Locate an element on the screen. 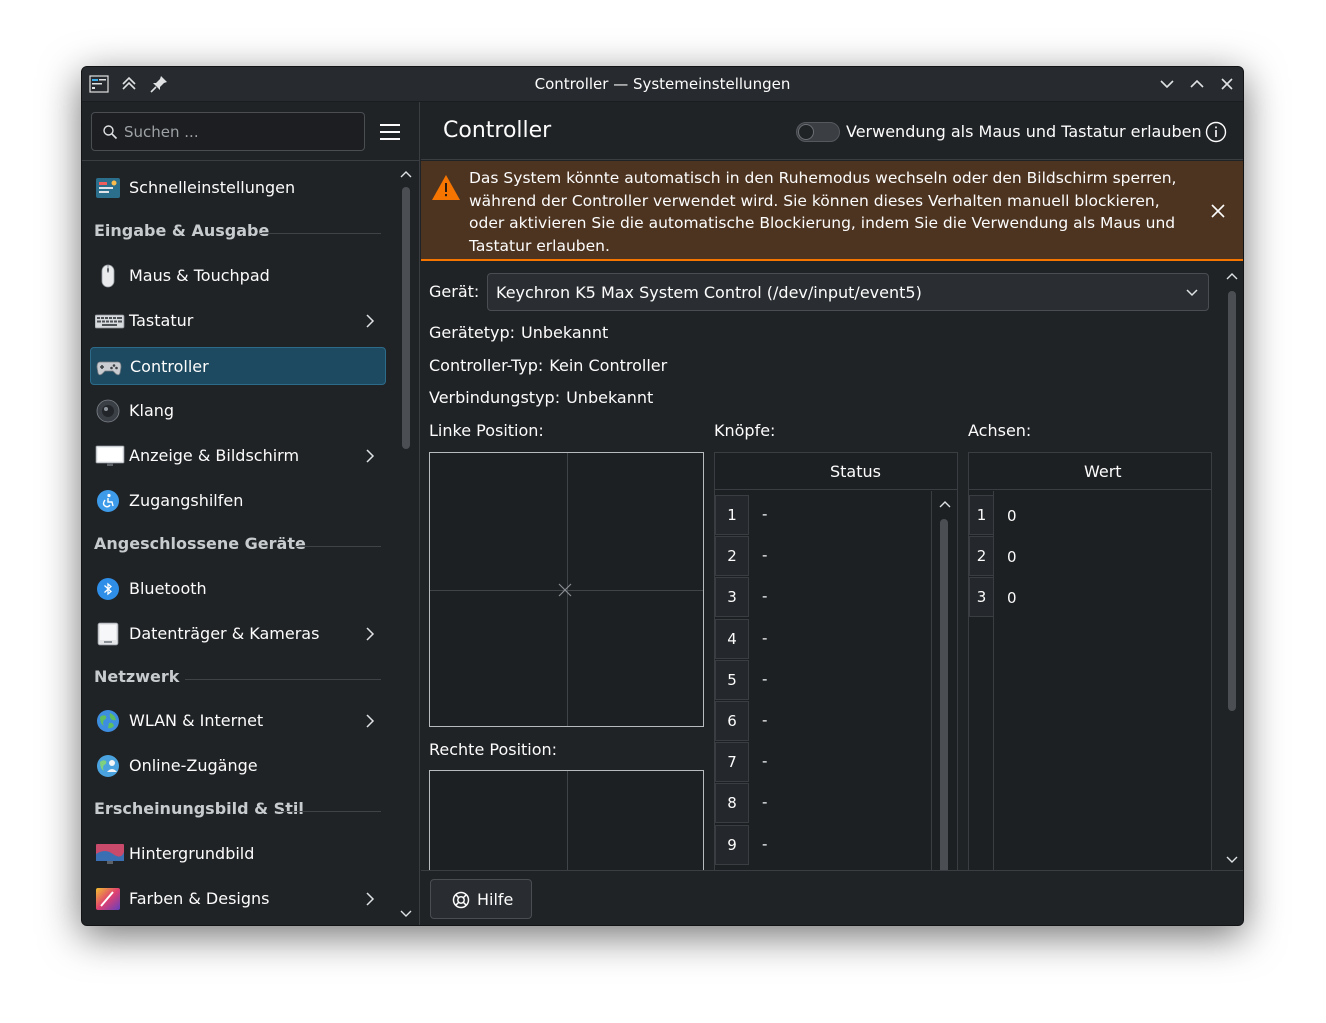  button-row-number: 7 is located at coordinates (732, 762).